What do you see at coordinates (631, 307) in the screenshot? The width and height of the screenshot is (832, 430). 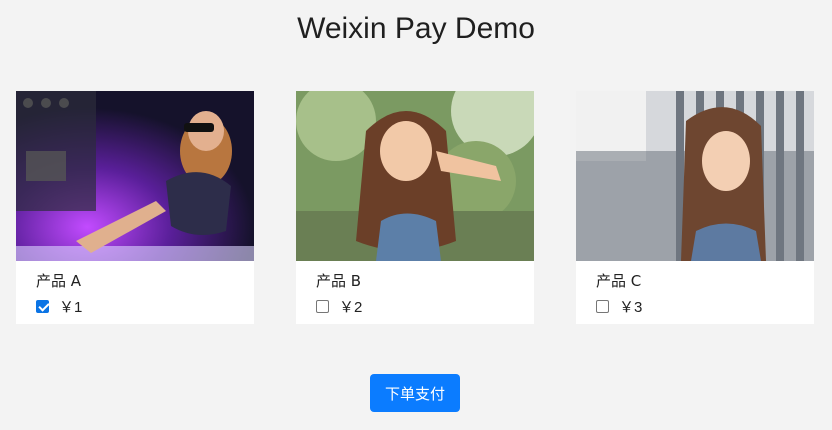 I see `product-price: ￥3` at bounding box center [631, 307].